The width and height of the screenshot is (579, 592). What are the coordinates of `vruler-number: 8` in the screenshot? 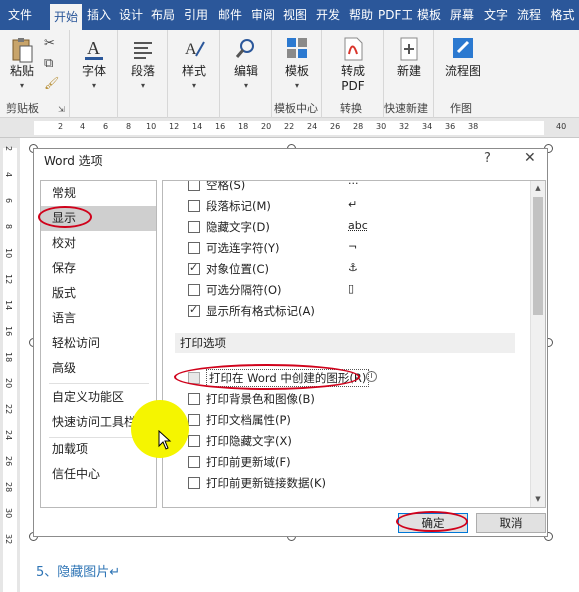 It's located at (8, 227).